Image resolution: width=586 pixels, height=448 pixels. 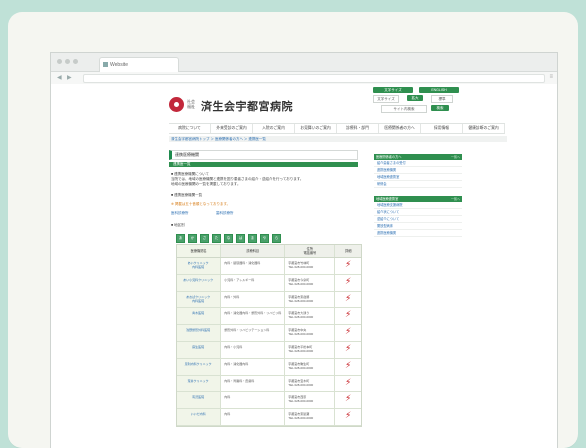 I want to click on gnav-professionals: 医療関係者の方へ, so click(x=400, y=128).